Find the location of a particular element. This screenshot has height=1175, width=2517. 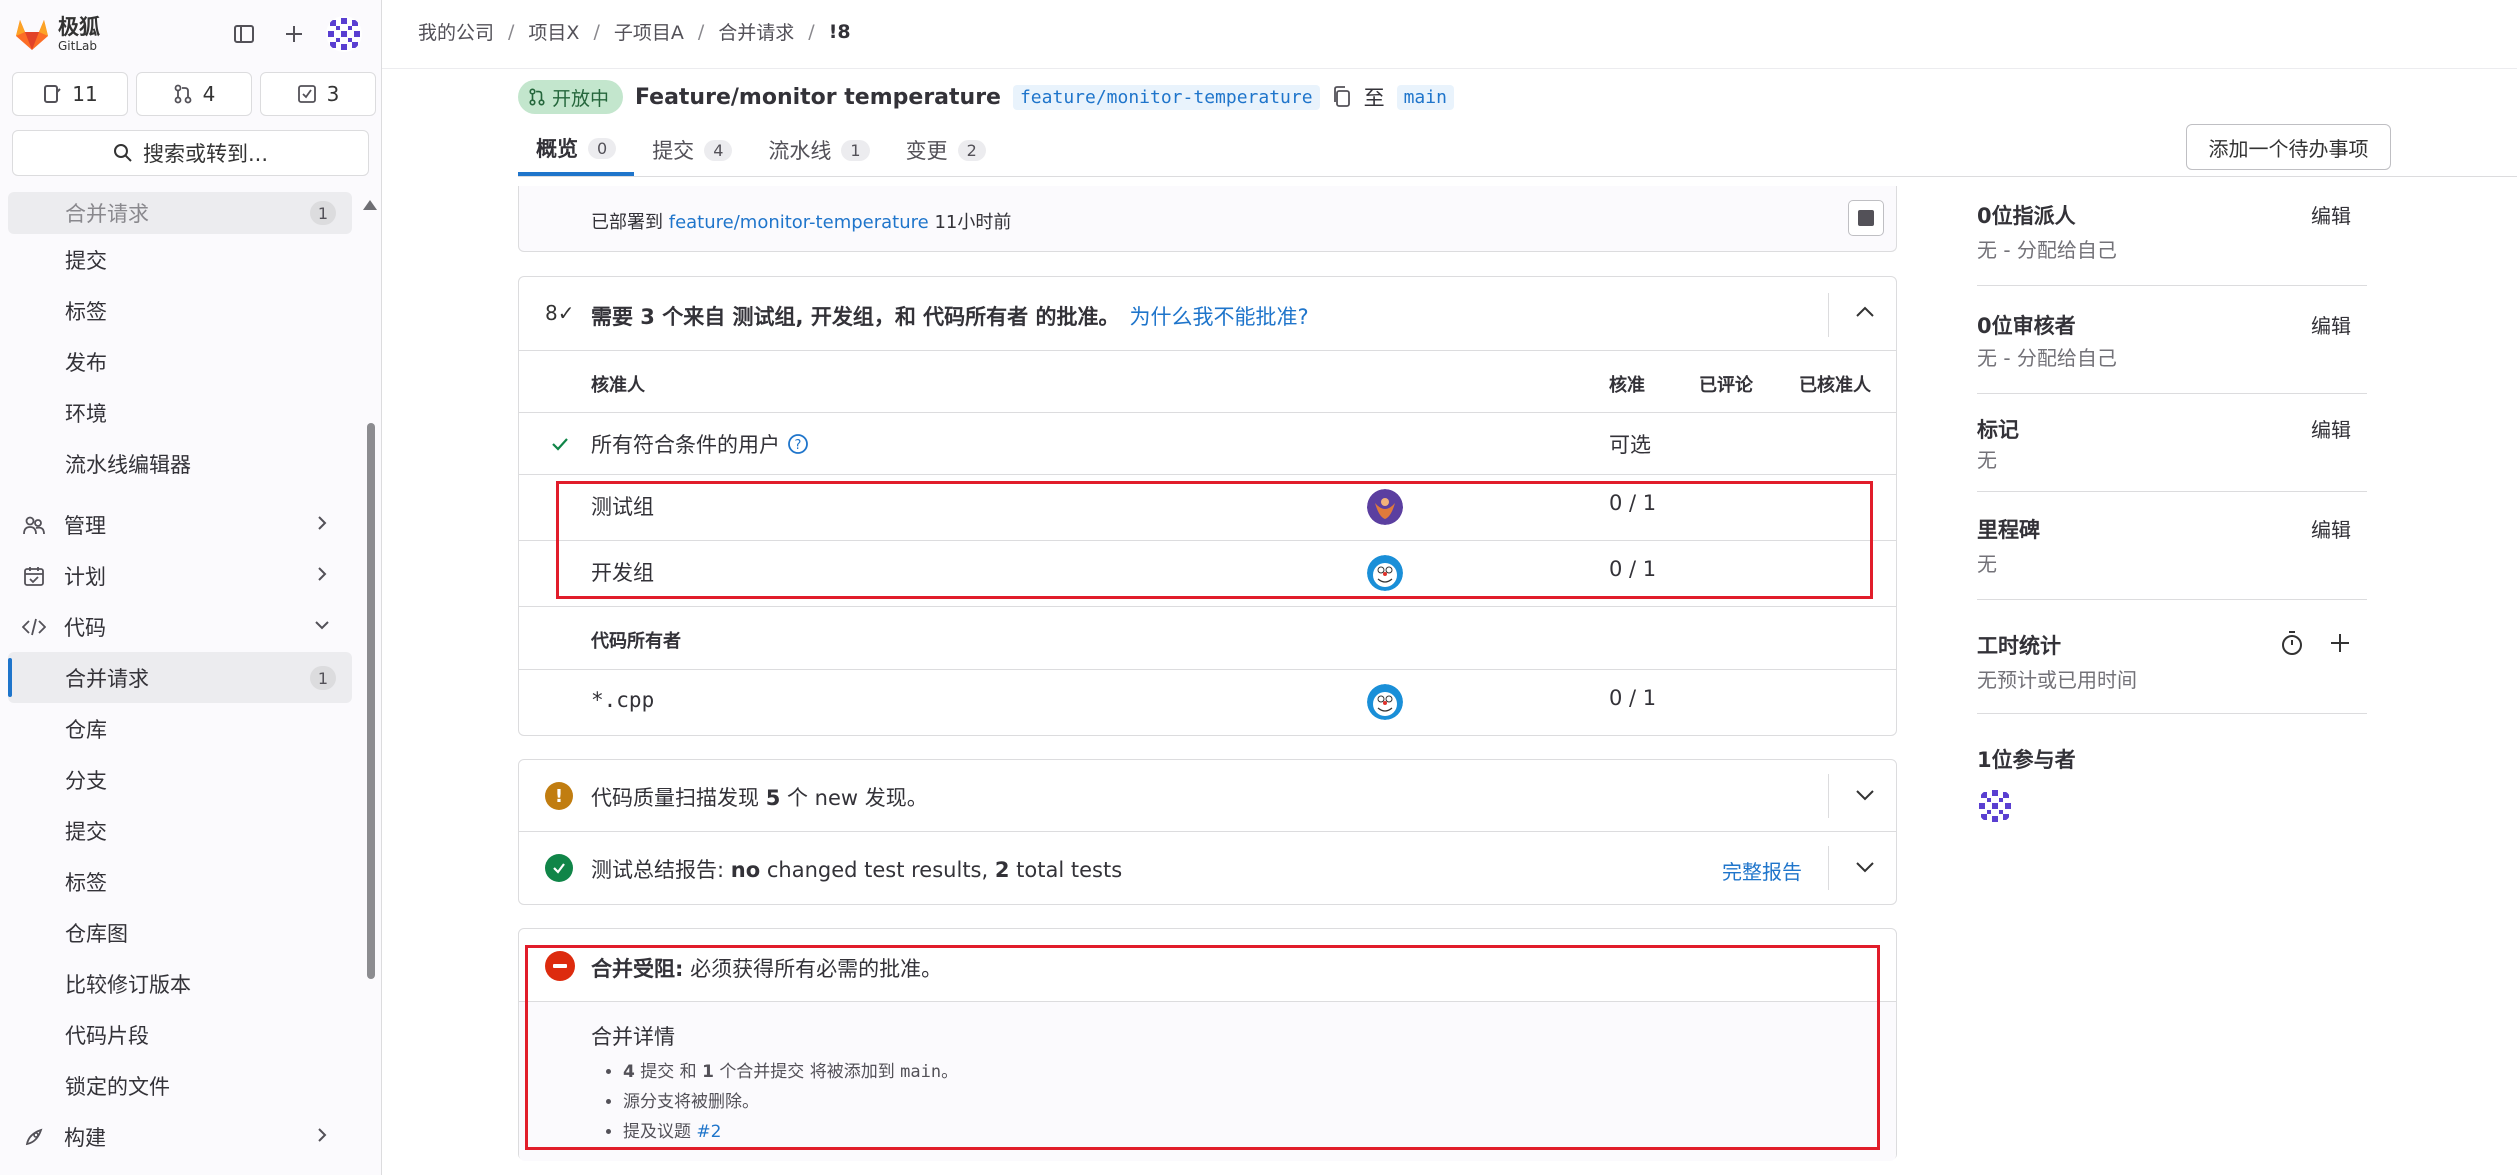

sidebar-item-tags: 标签 is located at coordinates (180, 310).